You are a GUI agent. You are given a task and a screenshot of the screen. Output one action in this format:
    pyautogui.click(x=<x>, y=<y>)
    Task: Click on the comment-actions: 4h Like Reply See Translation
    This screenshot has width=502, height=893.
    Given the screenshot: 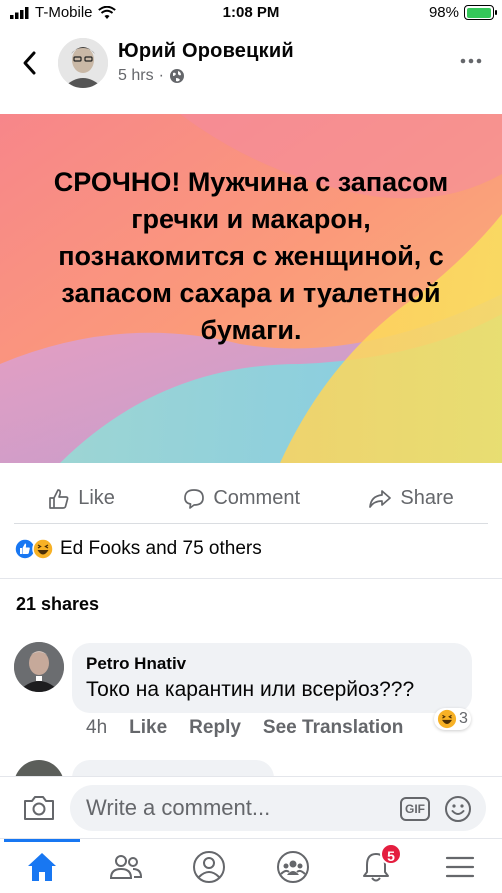 What is the action you would take?
    pyautogui.click(x=244, y=728)
    